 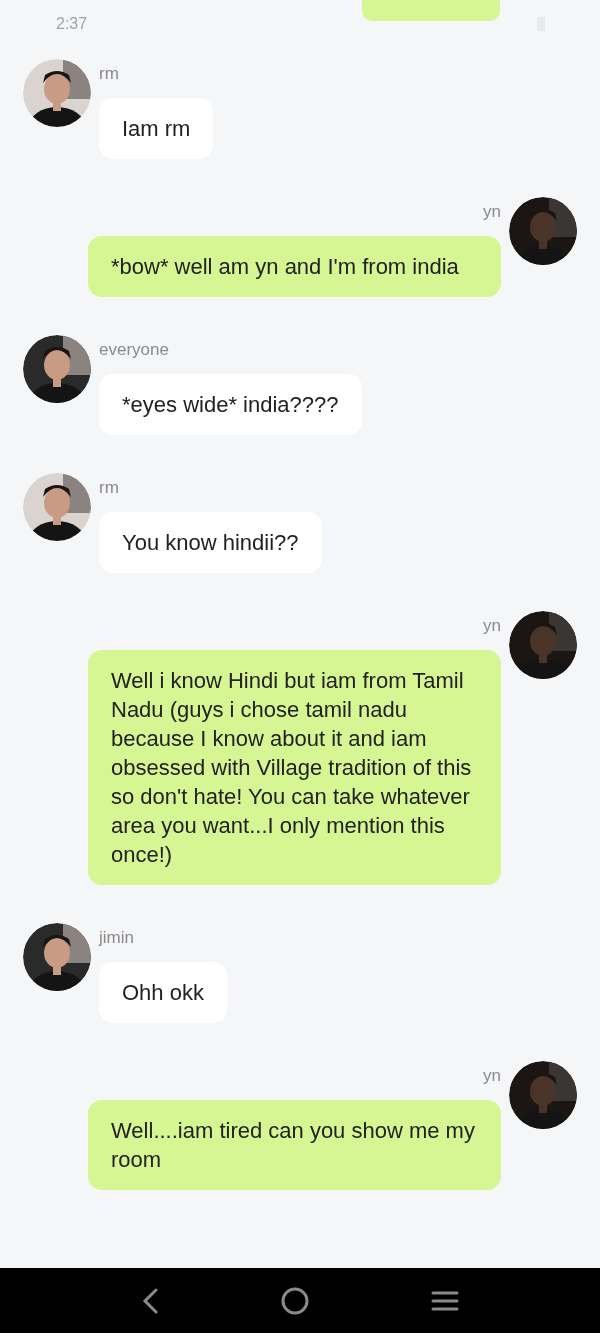 I want to click on message-bubble: Ohh okk, so click(x=163, y=992).